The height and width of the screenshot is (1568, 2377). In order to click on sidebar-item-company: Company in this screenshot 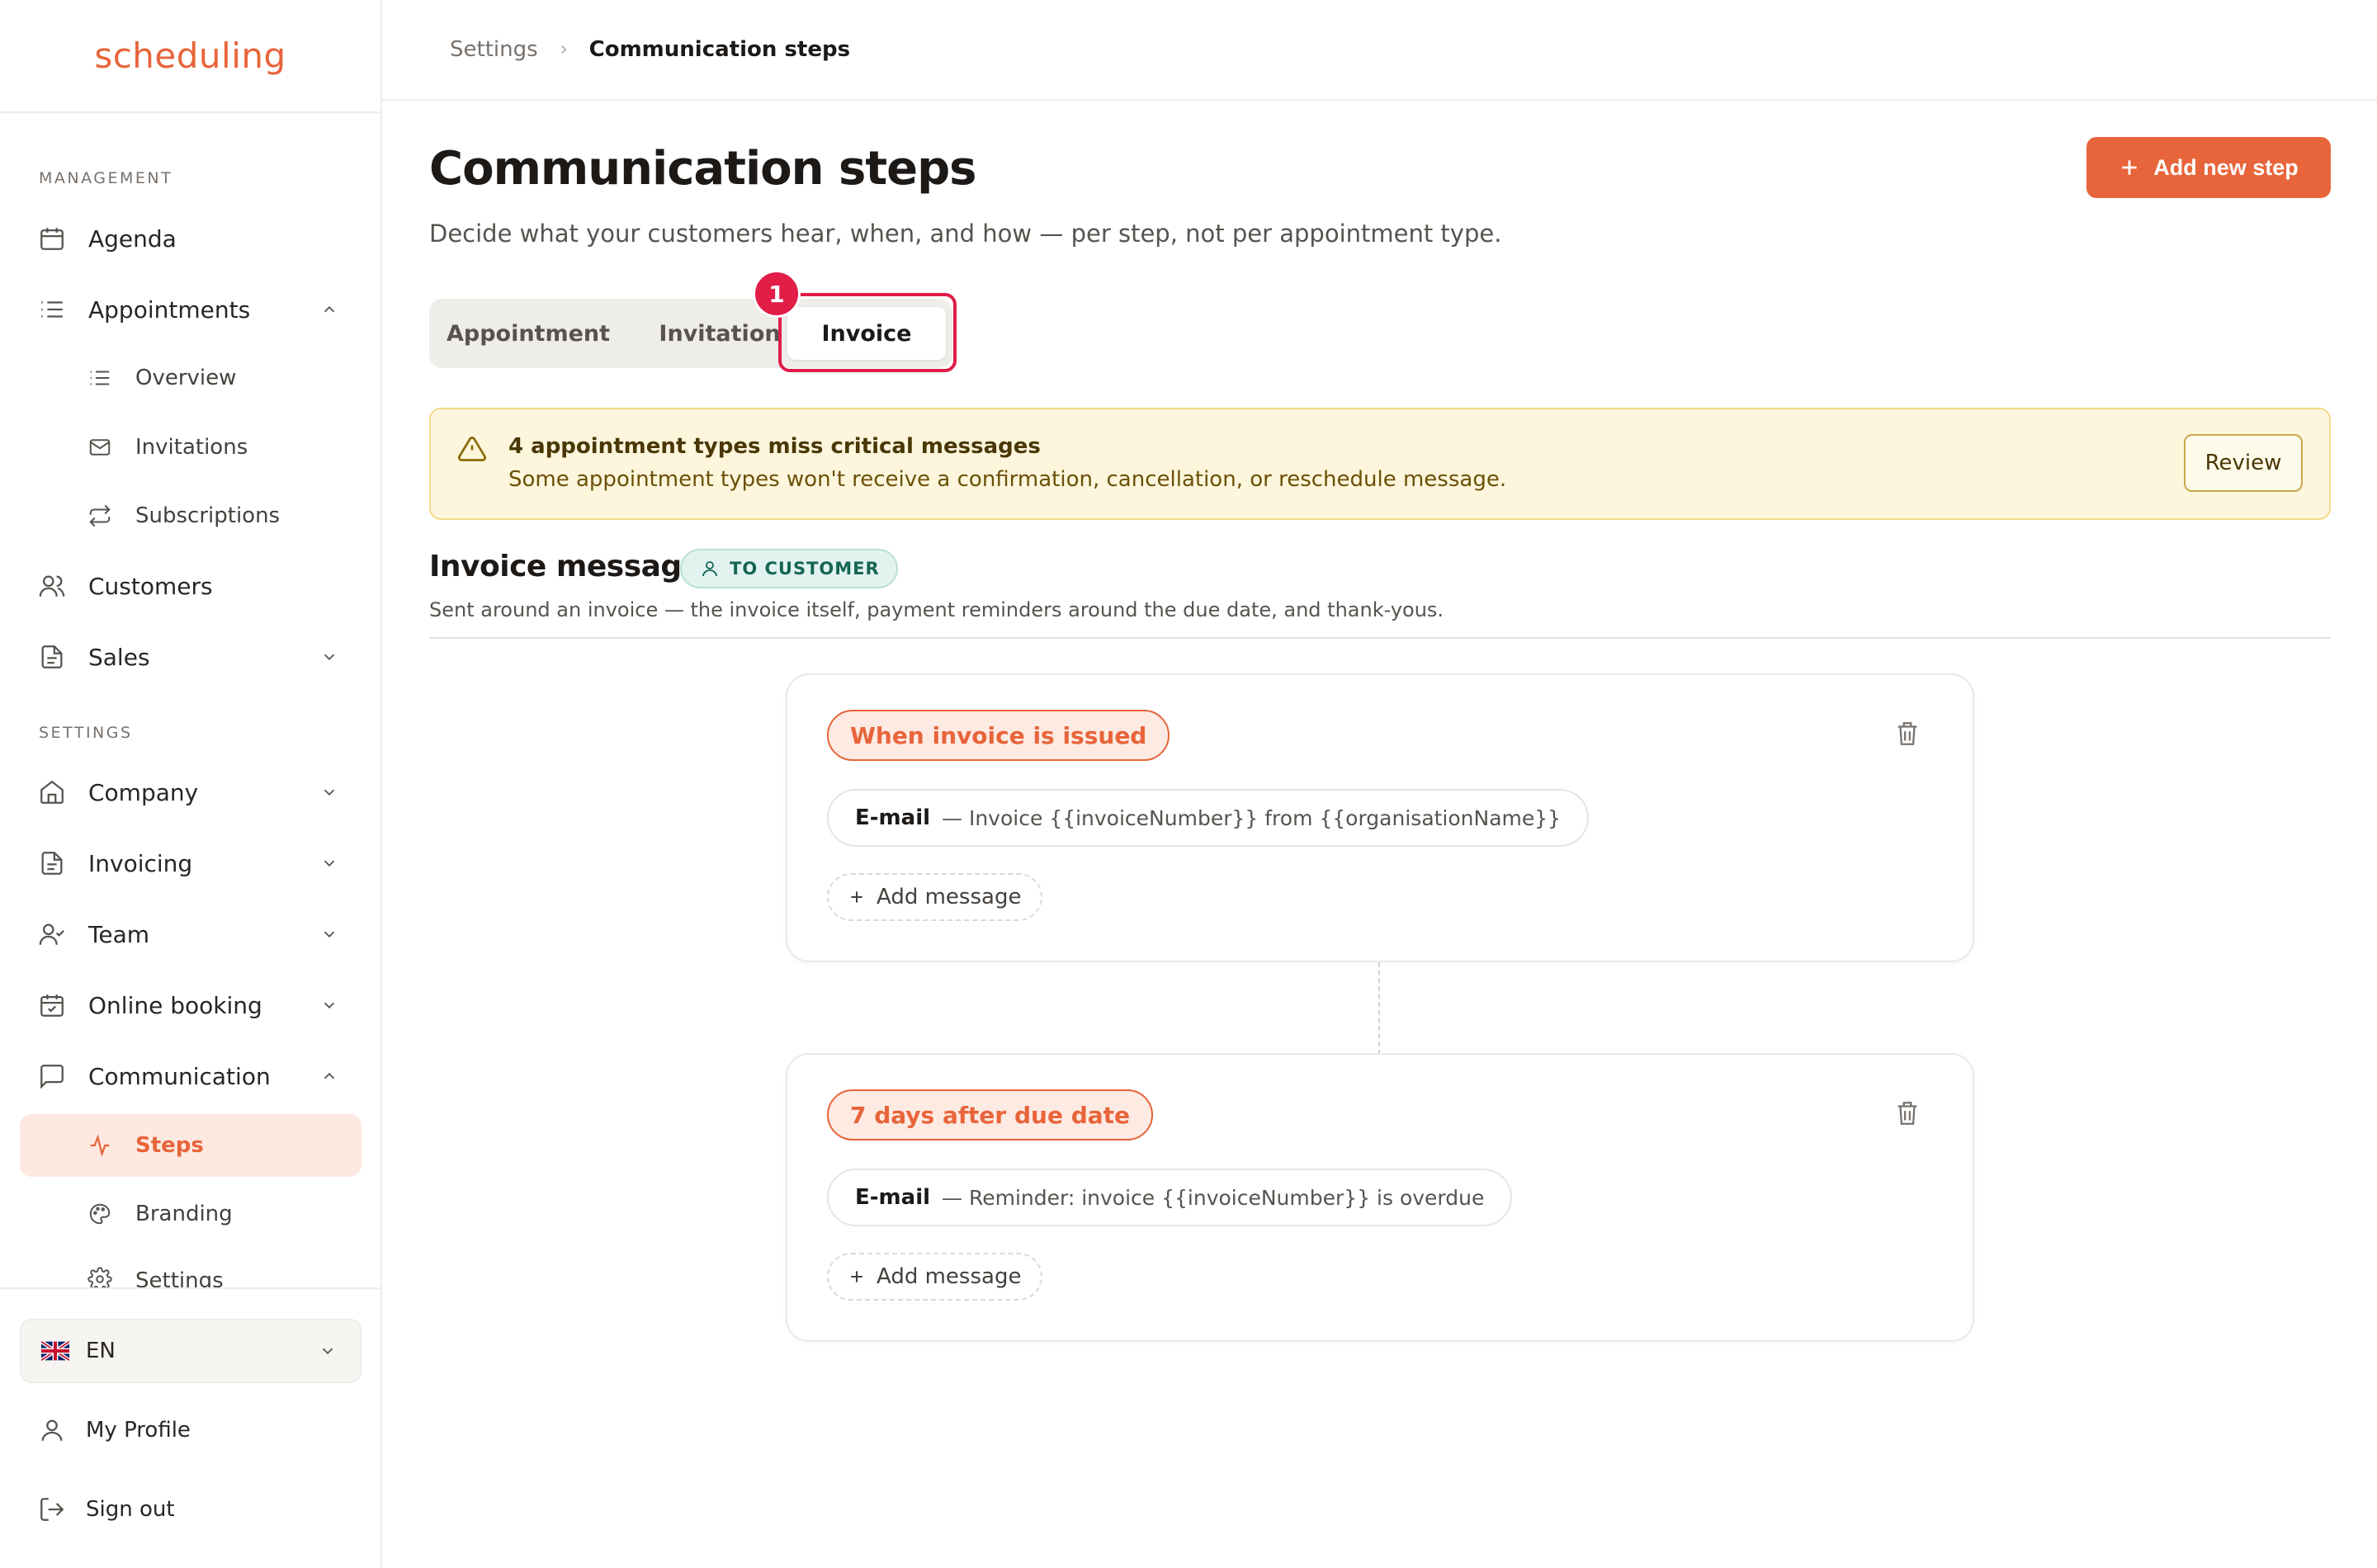, I will do `click(191, 792)`.